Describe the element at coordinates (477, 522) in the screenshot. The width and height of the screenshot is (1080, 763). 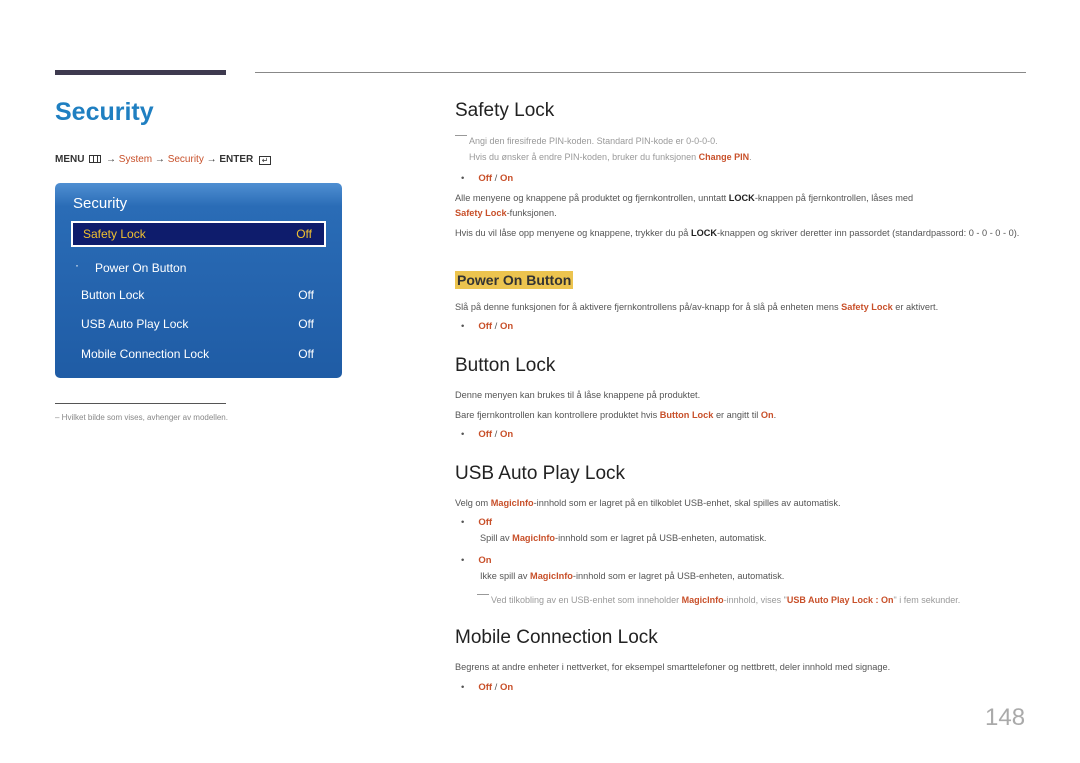
I see `option-usb-off: • Off` at that location.